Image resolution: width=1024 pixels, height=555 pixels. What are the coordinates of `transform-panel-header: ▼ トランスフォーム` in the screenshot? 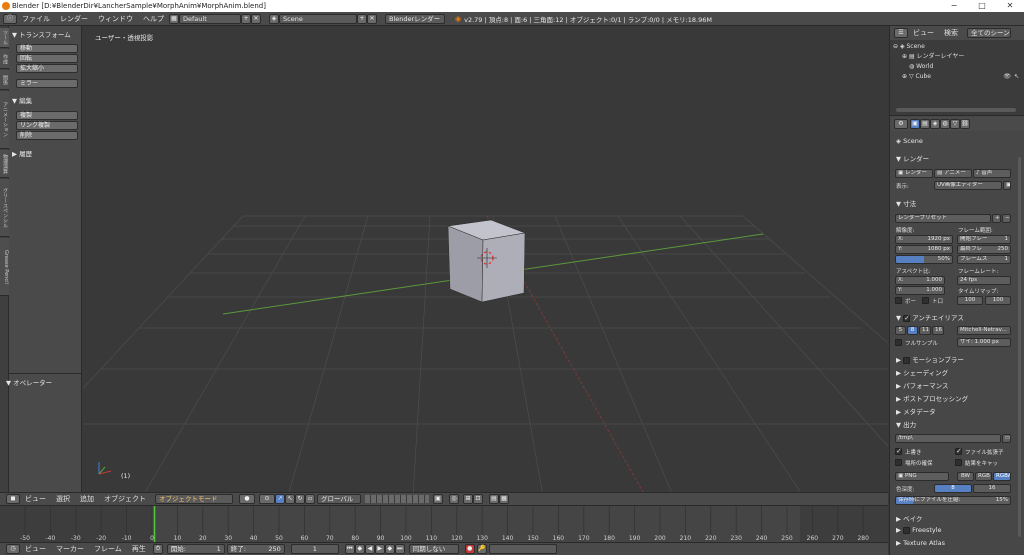 It's located at (41, 34).